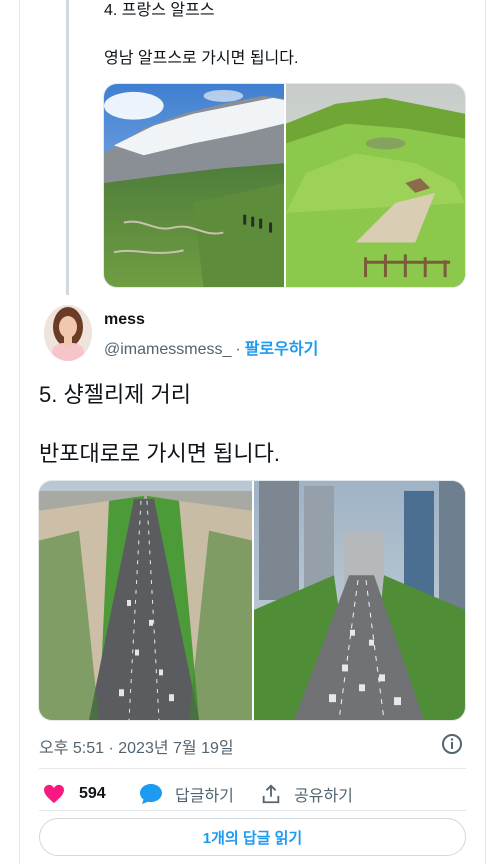 Image resolution: width=504 pixels, height=864 pixels. Describe the element at coordinates (252, 810) in the screenshot. I see `divider-bottom` at that location.